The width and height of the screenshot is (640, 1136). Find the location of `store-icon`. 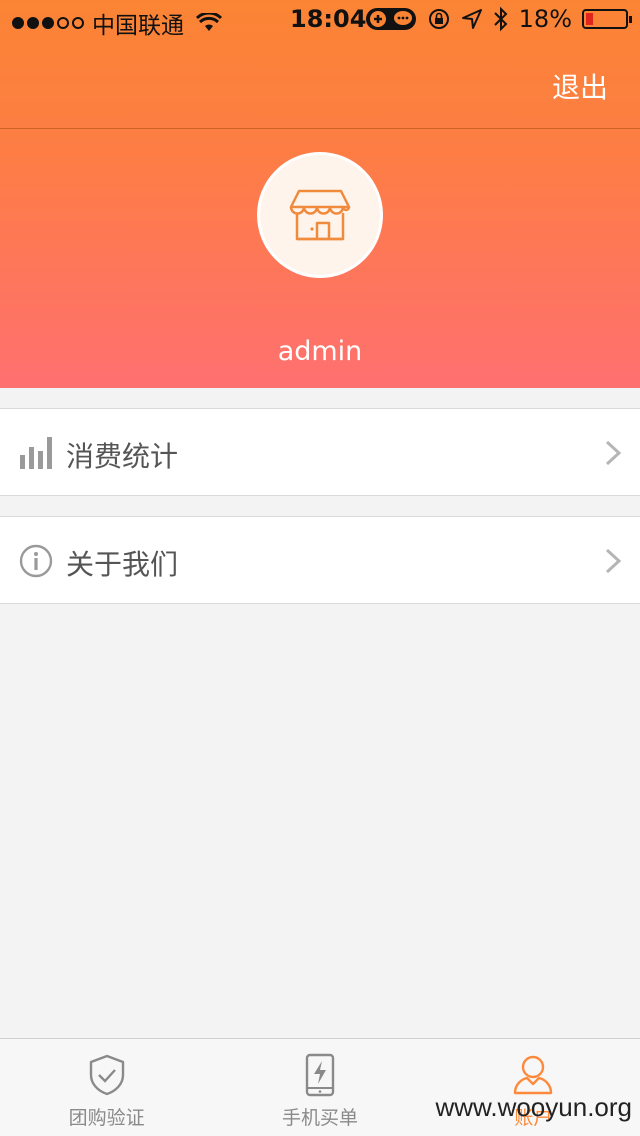

store-icon is located at coordinates (320, 215).